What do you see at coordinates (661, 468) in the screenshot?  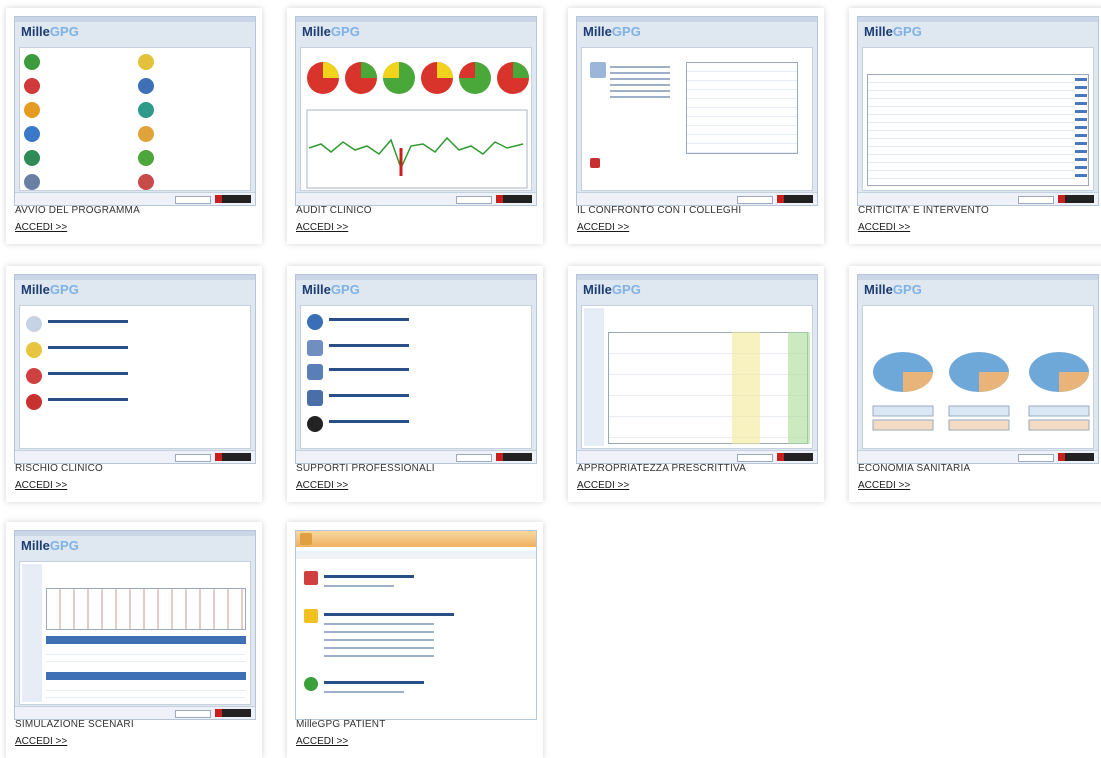 I see `card-title: APPROPRIATEZZA PRESCRITTIVA` at bounding box center [661, 468].